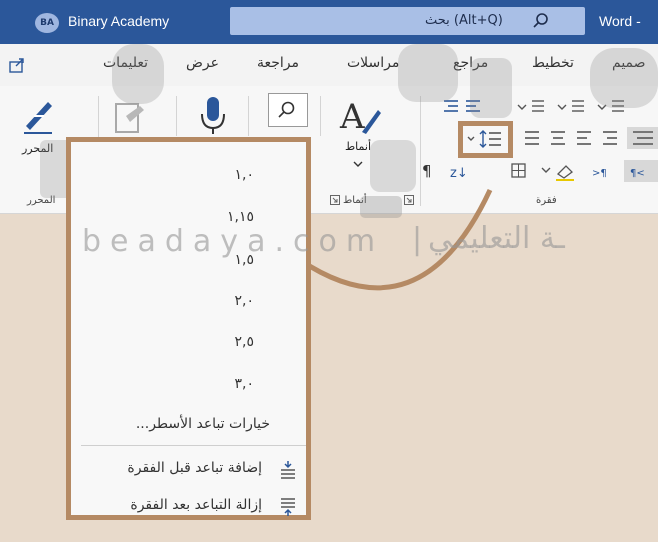 The width and height of the screenshot is (658, 542). What do you see at coordinates (288, 470) in the screenshot?
I see `add-space-before-icon` at bounding box center [288, 470].